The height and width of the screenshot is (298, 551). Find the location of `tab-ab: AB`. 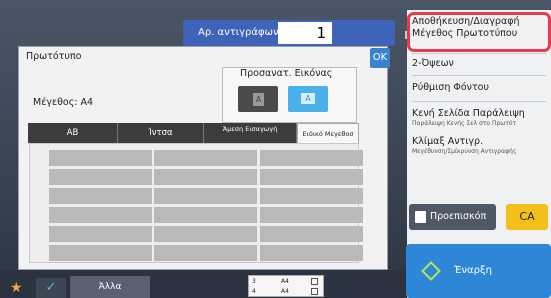

tab-ab: AB is located at coordinates (73, 133).